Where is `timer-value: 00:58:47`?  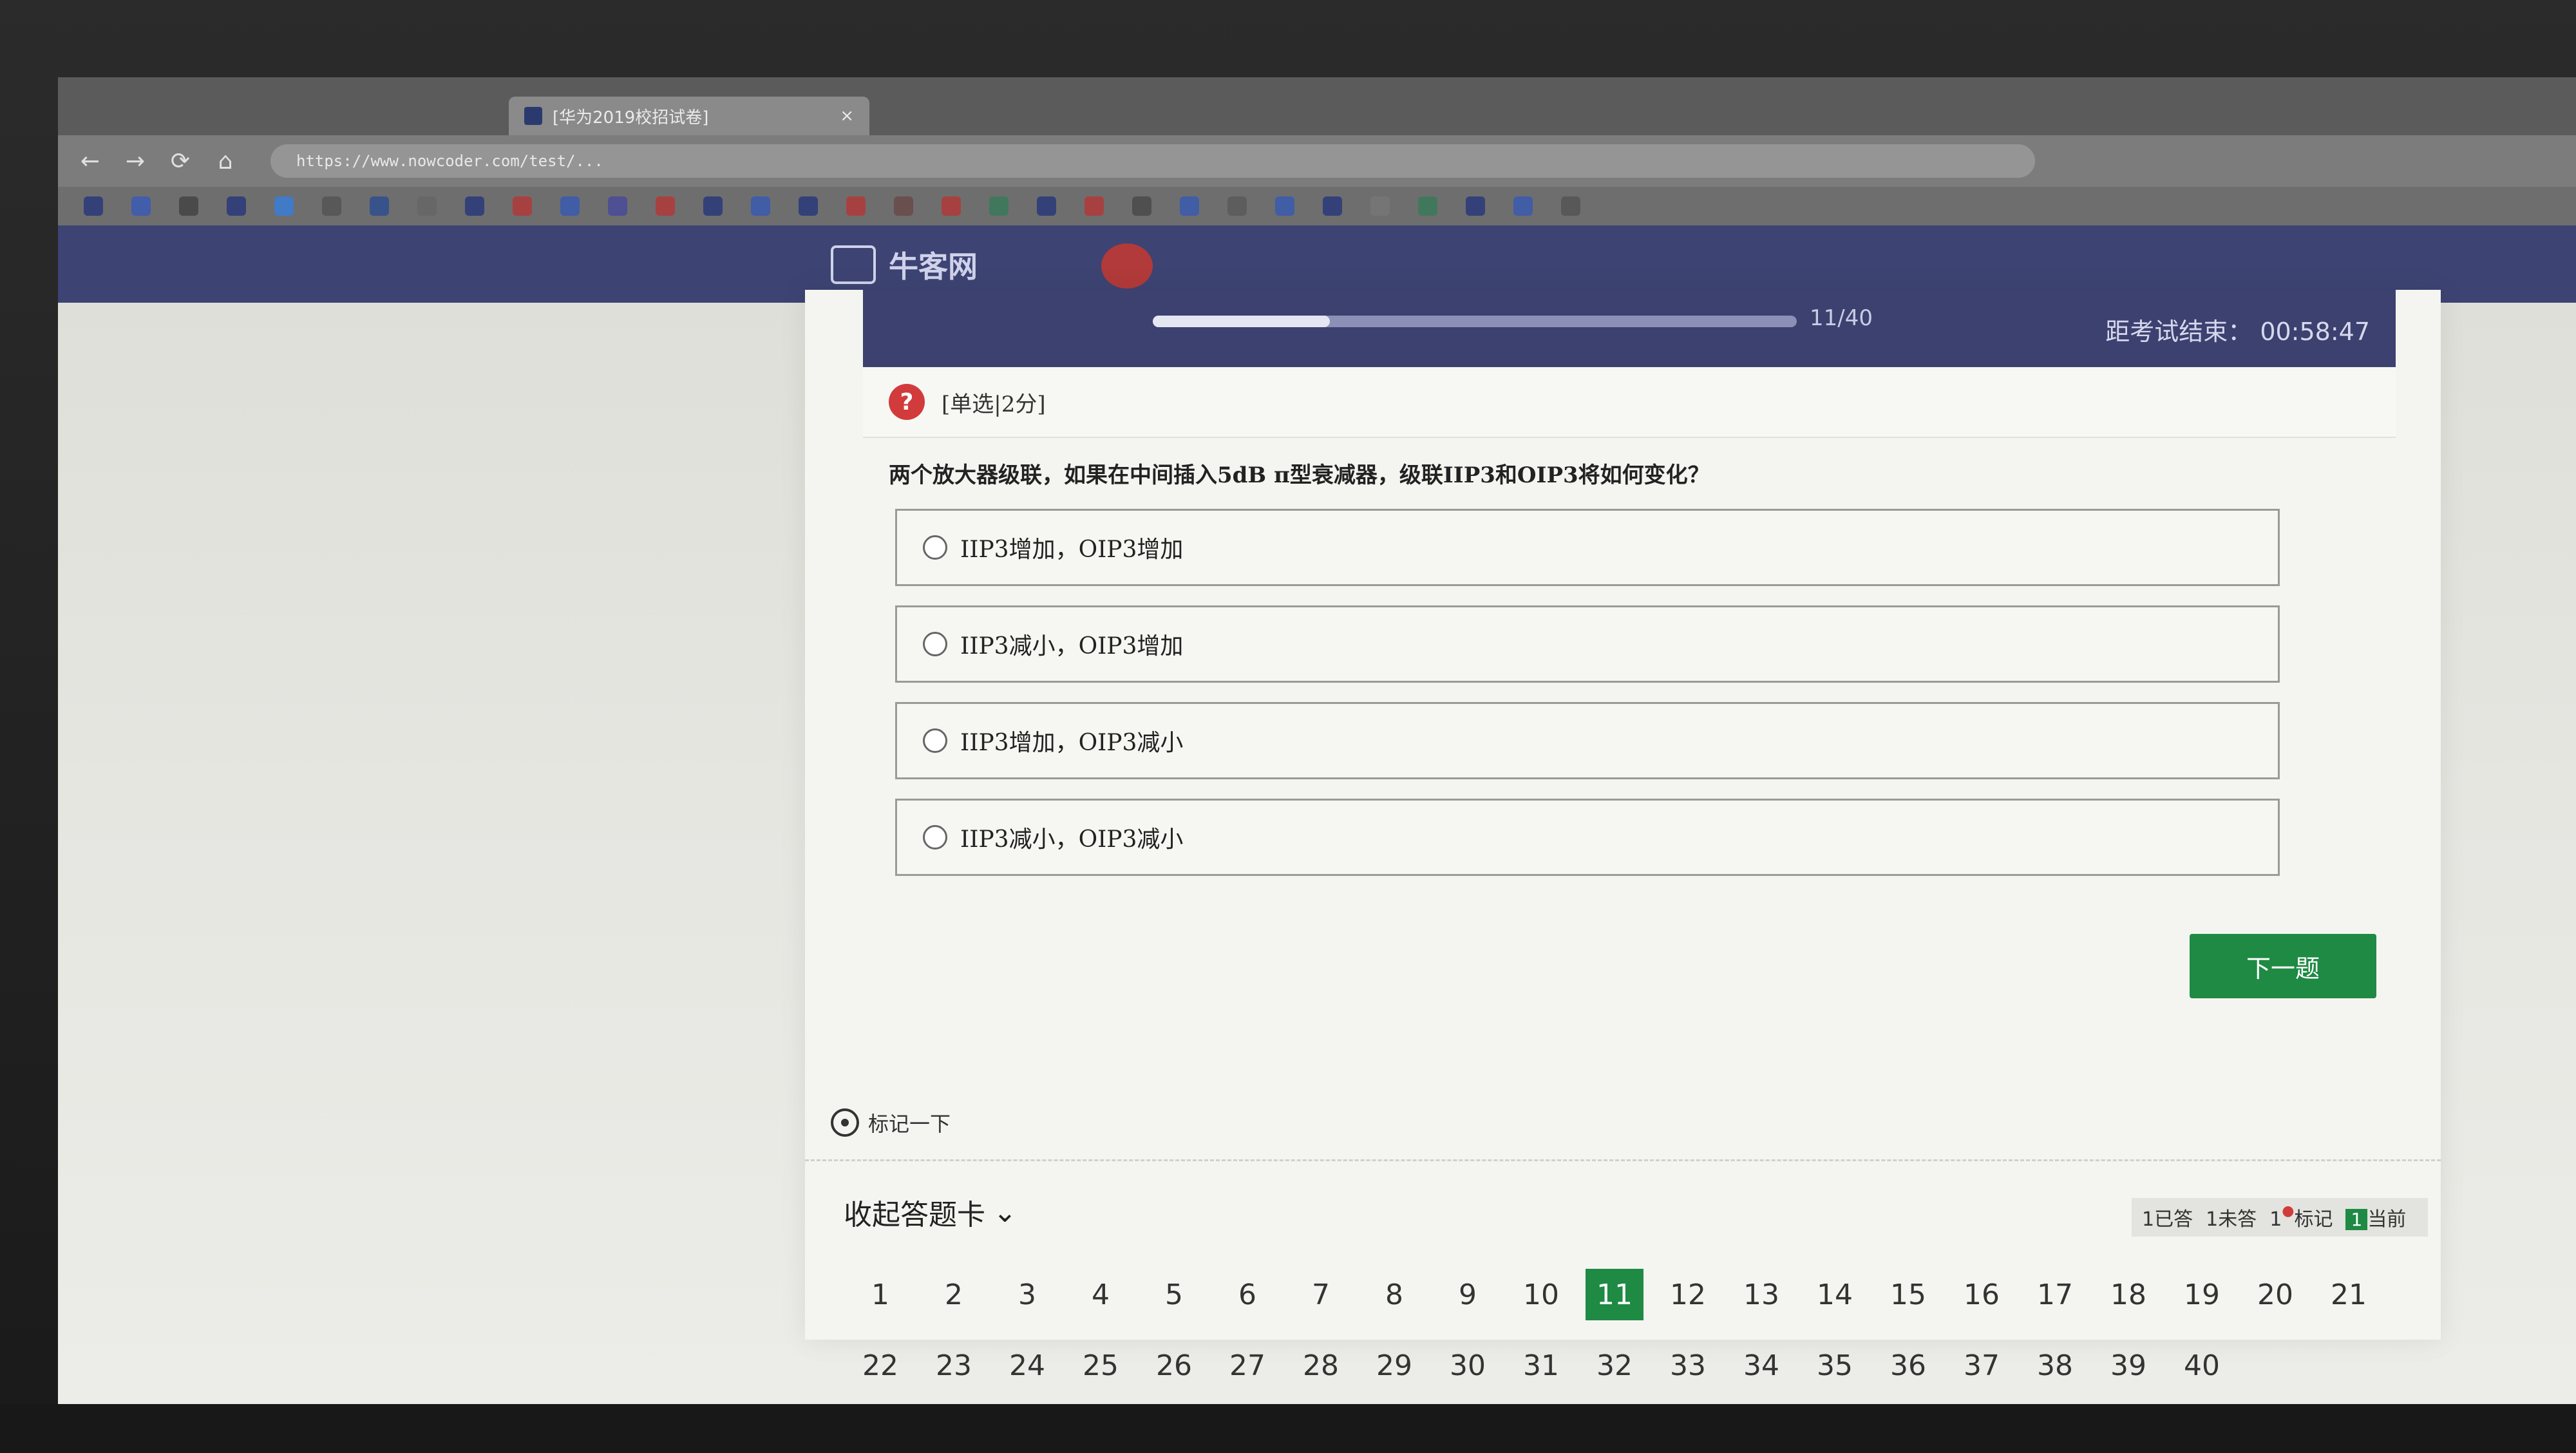
timer-value: 00:58:47 is located at coordinates (2315, 332).